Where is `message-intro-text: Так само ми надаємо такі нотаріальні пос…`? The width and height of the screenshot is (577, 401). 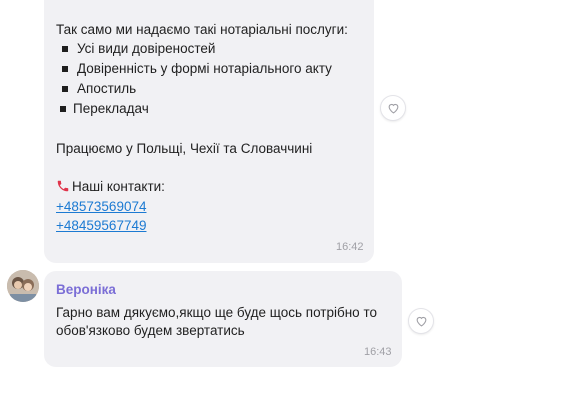 message-intro-text: Так само ми надаємо такі нотаріальні пос… is located at coordinates (202, 29).